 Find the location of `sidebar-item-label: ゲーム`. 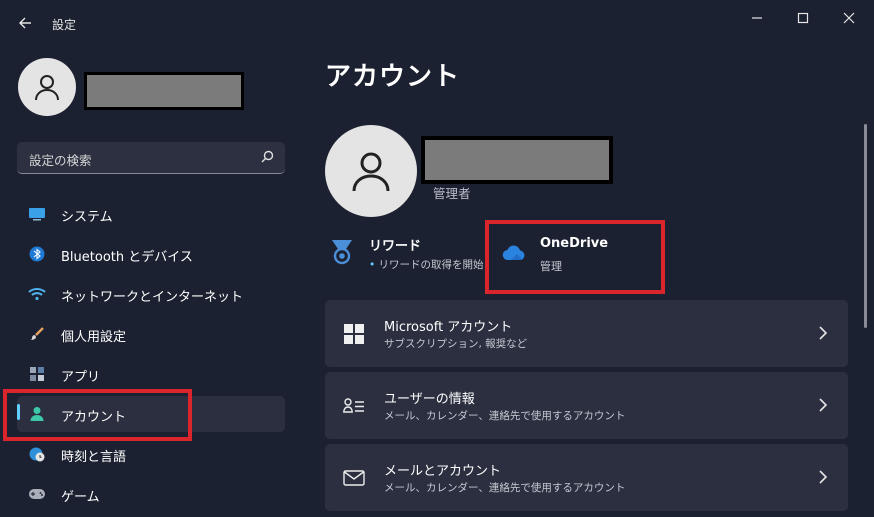

sidebar-item-label: ゲーム is located at coordinates (80, 497).